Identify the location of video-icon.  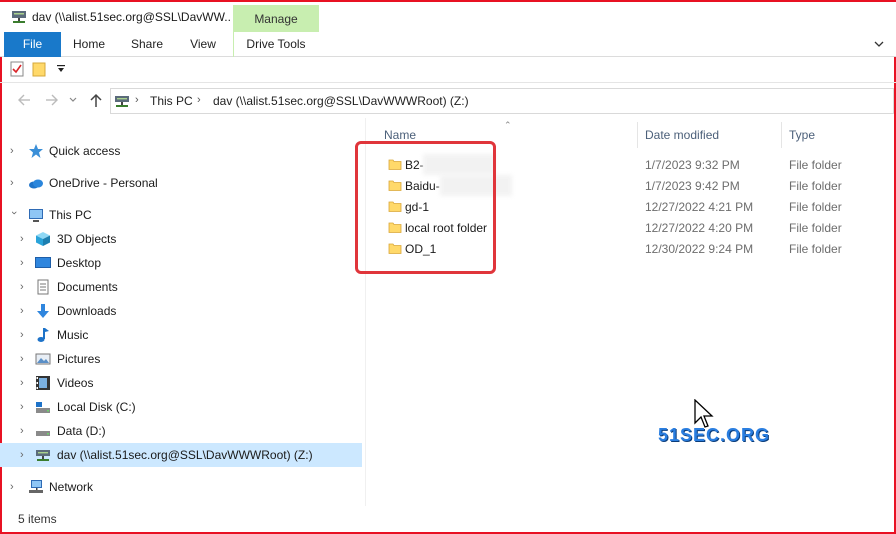
(43, 383).